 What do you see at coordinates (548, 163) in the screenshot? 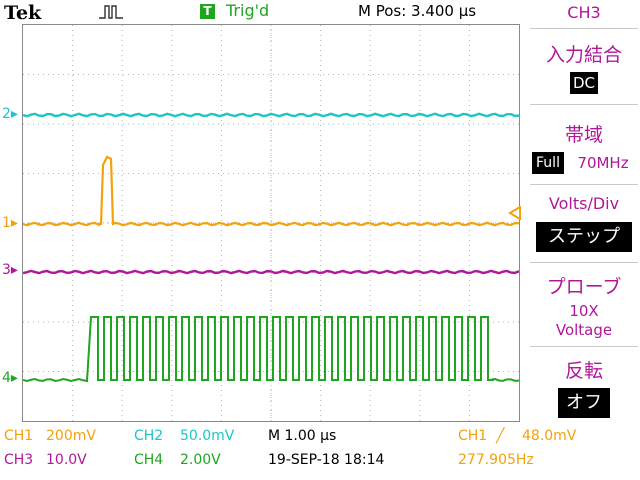
I see `bandwidth-full-badge: Full` at bounding box center [548, 163].